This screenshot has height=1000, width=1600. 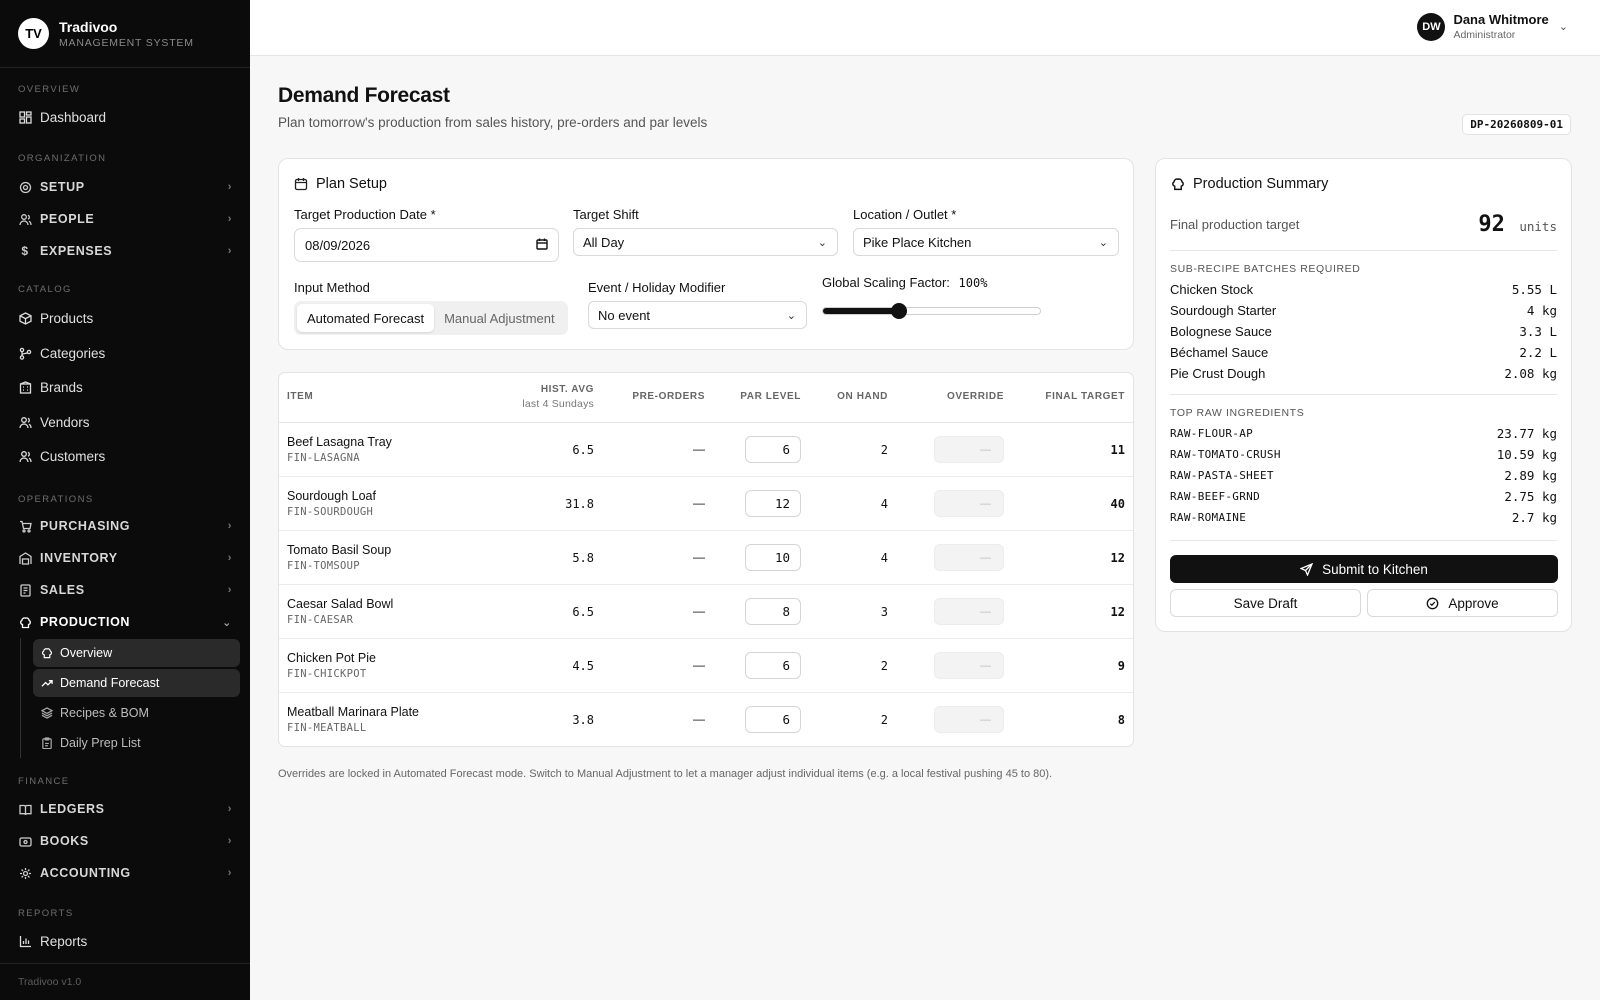 I want to click on gear-icon, so click(x=25, y=187).